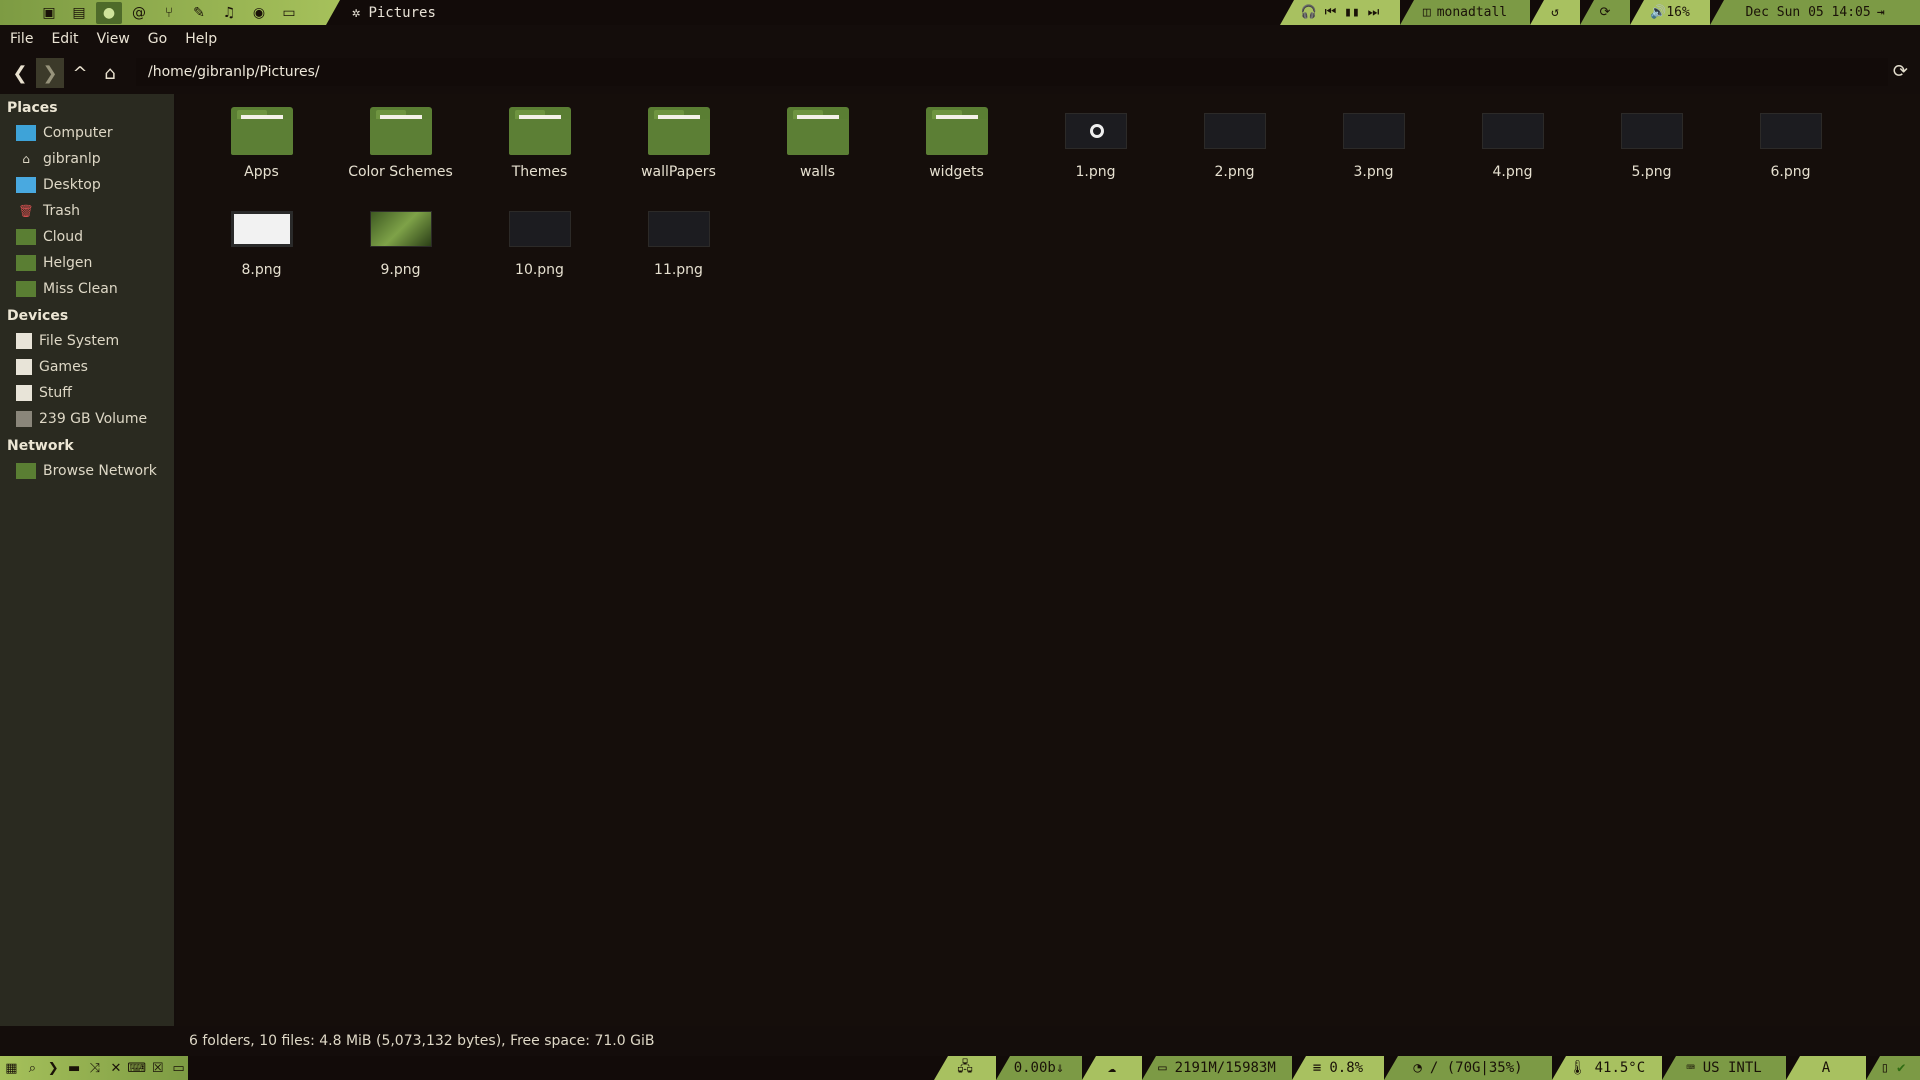 The width and height of the screenshot is (1920, 1080). I want to click on file-label: 8.png, so click(261, 270).